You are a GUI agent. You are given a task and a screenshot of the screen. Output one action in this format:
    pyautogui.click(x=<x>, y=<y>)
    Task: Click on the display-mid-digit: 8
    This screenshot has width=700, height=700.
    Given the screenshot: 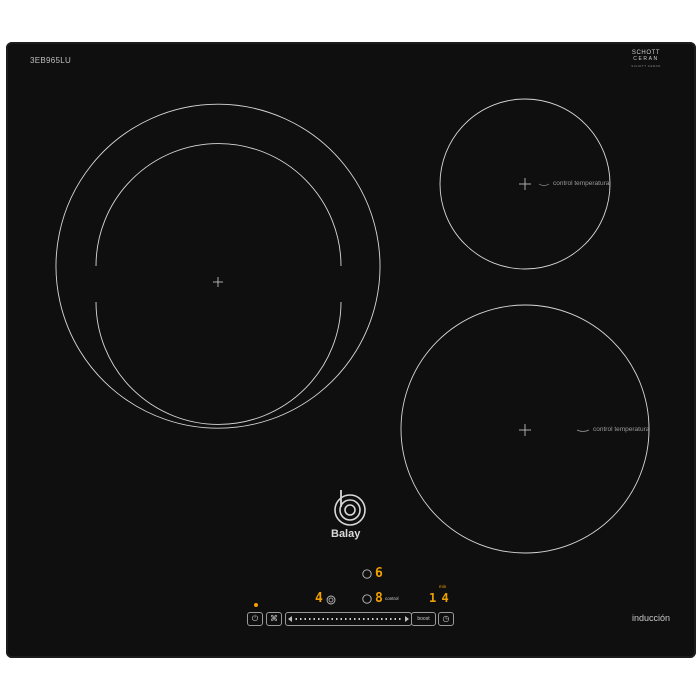 What is the action you would take?
    pyautogui.click(x=379, y=598)
    